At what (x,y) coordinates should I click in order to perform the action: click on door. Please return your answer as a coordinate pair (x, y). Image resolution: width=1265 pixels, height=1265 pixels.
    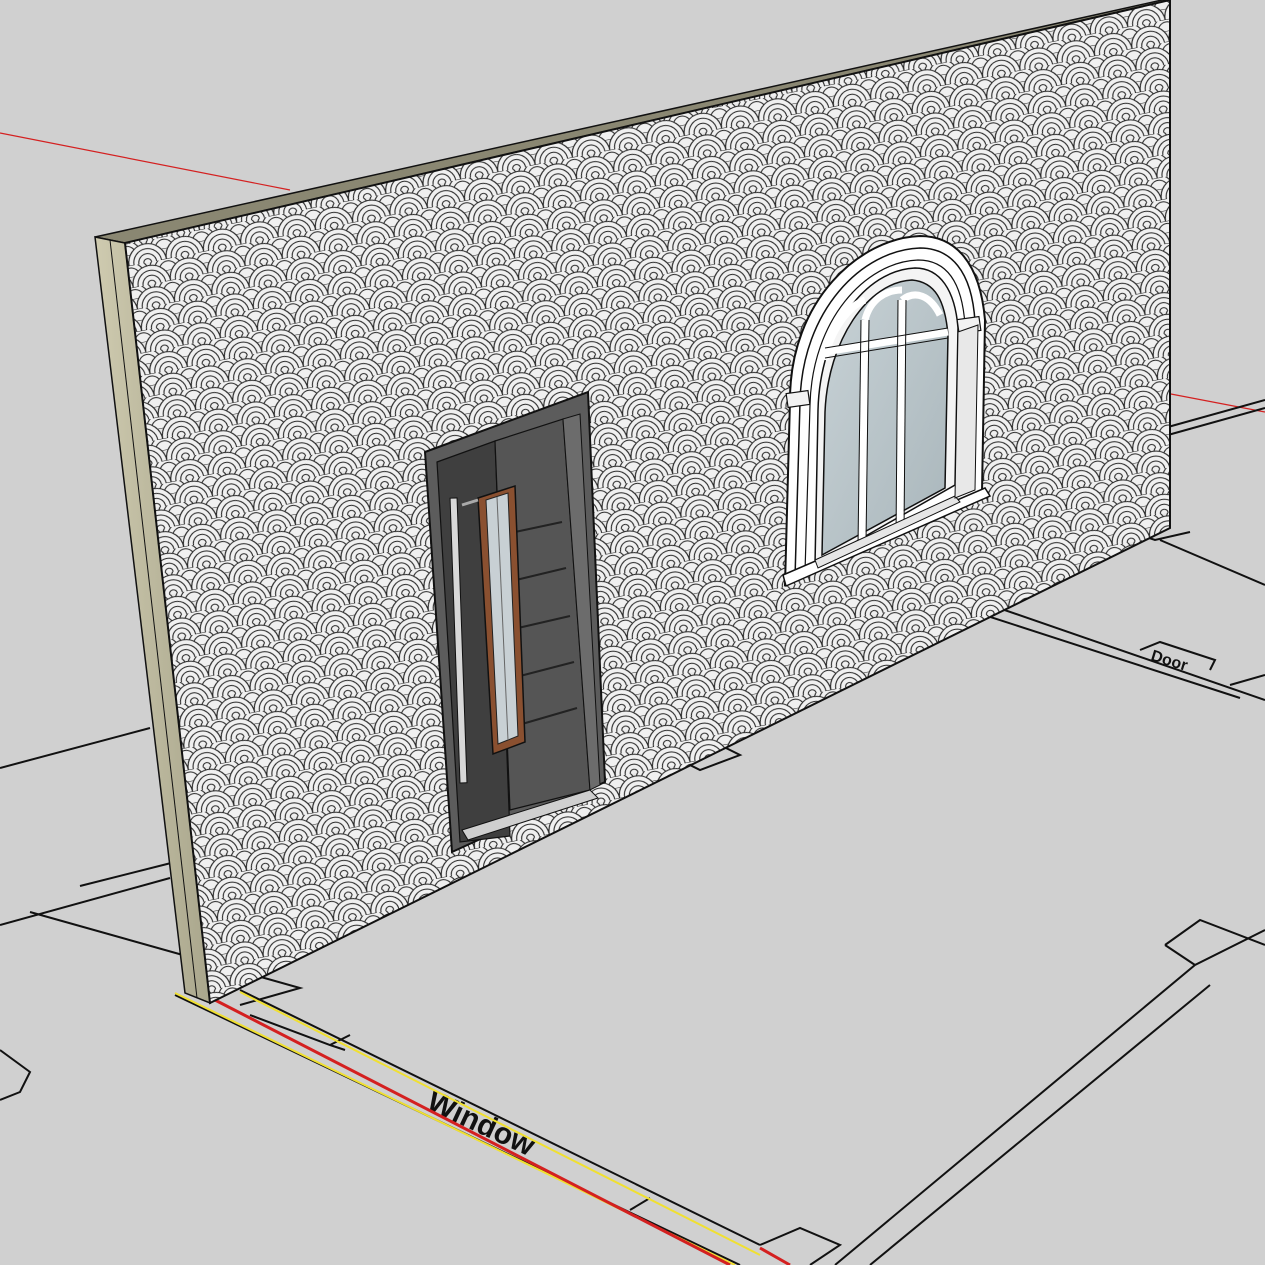
    Looking at the image, I should click on (515, 622).